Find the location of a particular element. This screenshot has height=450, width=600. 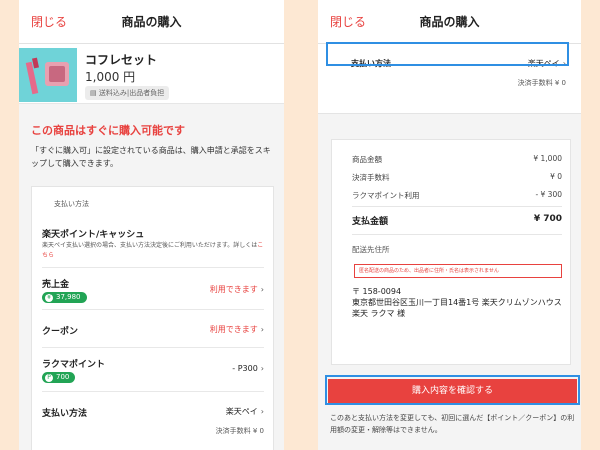

row-coupon: クーポン 利用できます › is located at coordinates (153, 328).